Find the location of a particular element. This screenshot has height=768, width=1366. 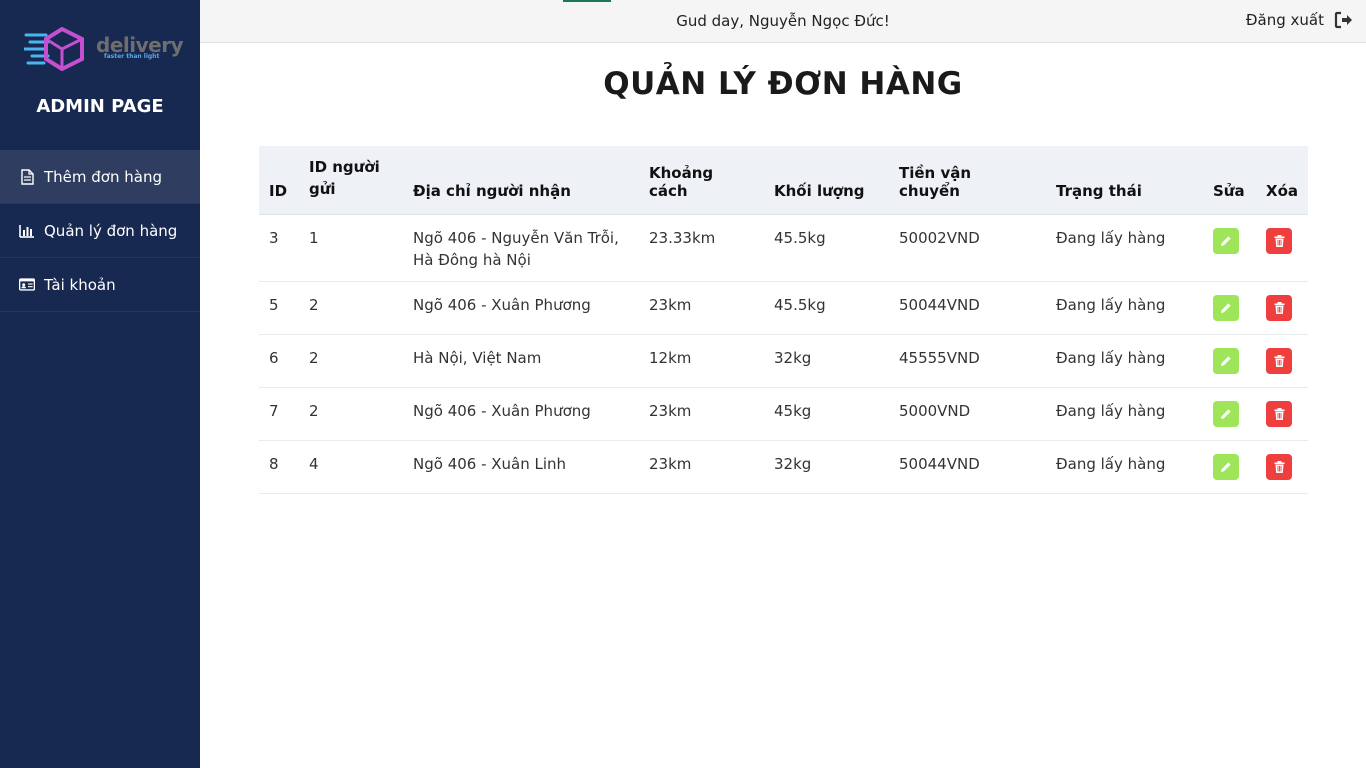

cell-distance: 12km is located at coordinates (701, 361).